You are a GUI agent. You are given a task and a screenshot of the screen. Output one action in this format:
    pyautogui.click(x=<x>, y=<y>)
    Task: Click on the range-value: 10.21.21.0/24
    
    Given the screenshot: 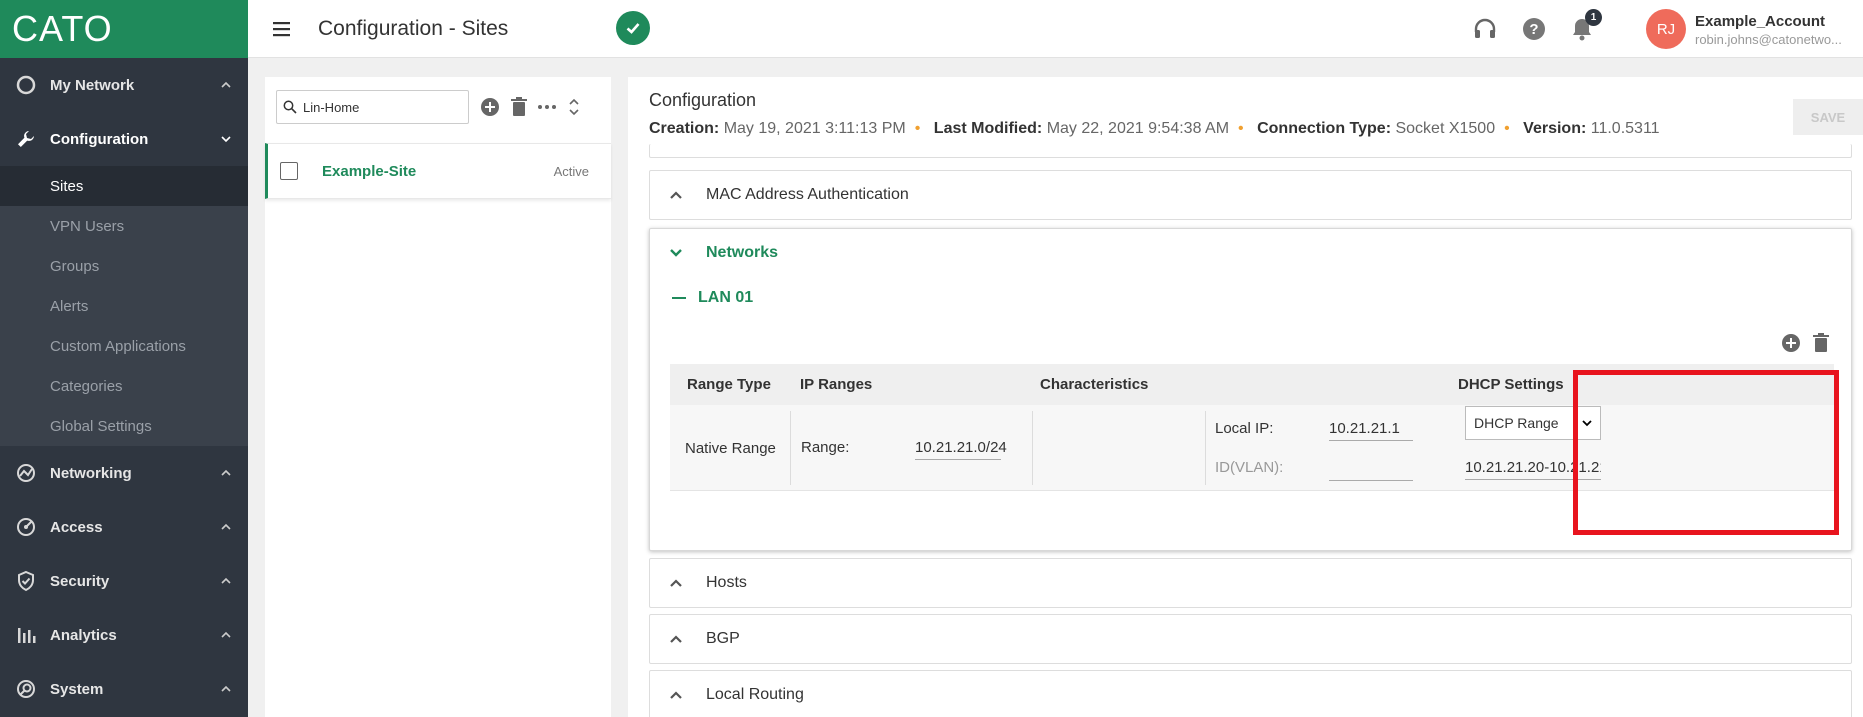 What is the action you would take?
    pyautogui.click(x=961, y=449)
    